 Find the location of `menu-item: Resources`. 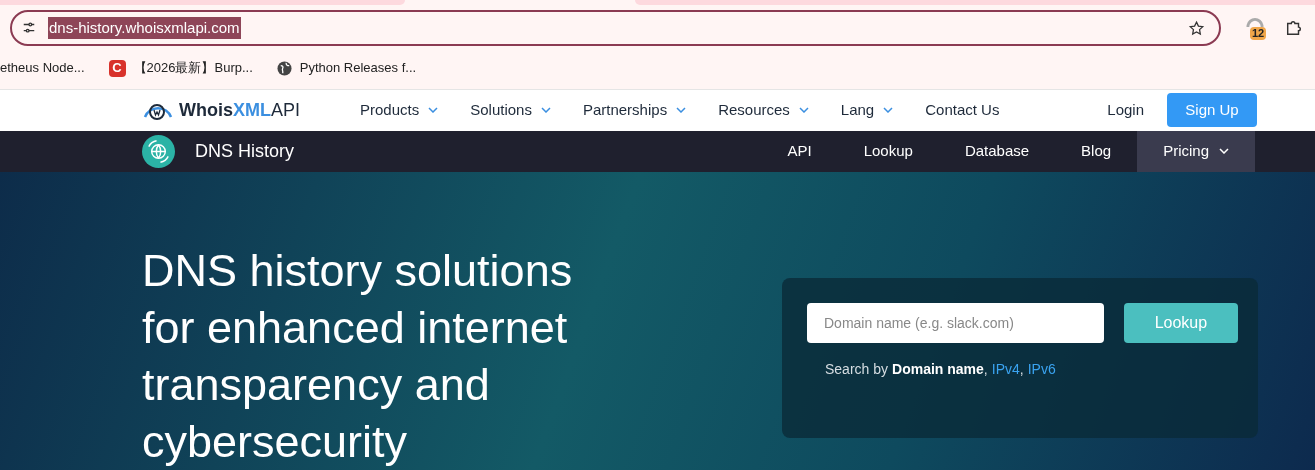

menu-item: Resources is located at coordinates (763, 110).